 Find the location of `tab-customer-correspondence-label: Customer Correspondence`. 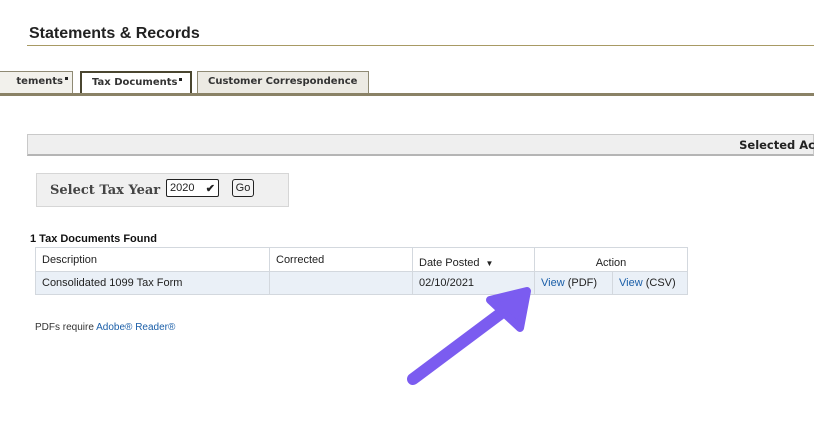

tab-customer-correspondence-label: Customer Correspondence is located at coordinates (283, 81).